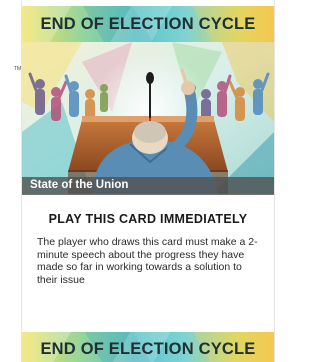  I want to click on card-header-band: END OF ELECTION CYCLE, so click(148, 24).